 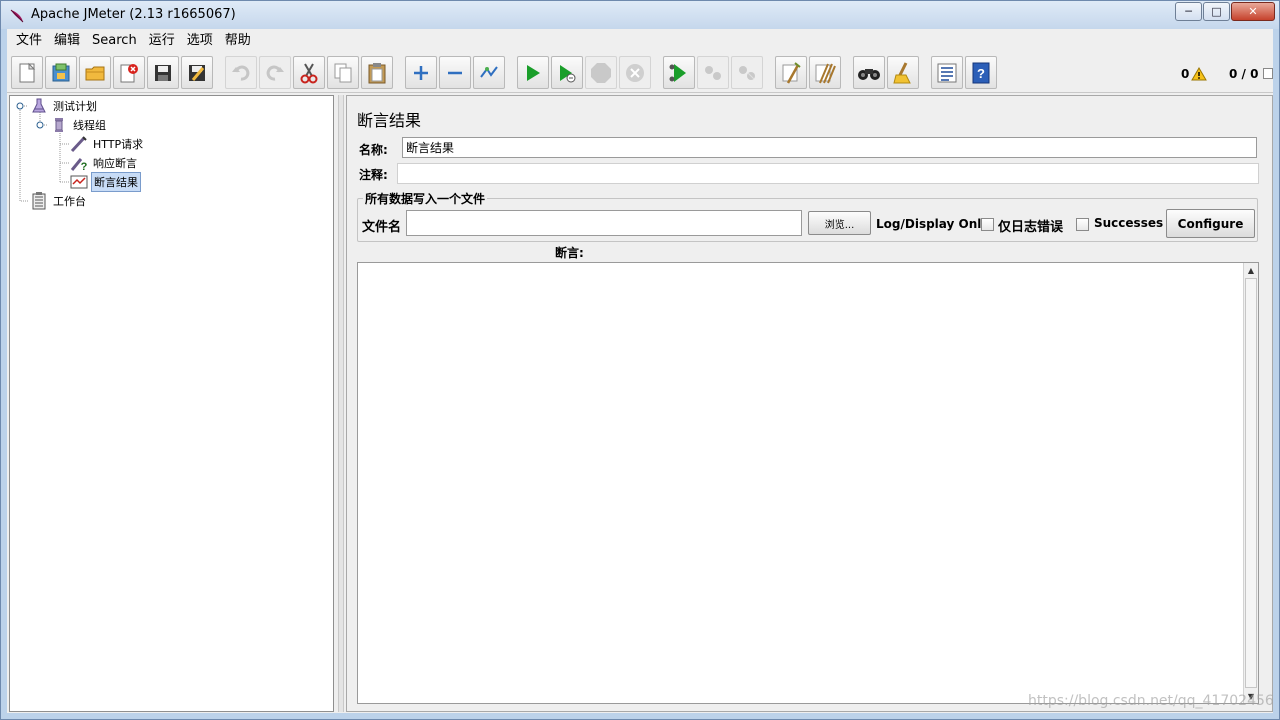 I want to click on remote-stop-icon, so click(x=713, y=72).